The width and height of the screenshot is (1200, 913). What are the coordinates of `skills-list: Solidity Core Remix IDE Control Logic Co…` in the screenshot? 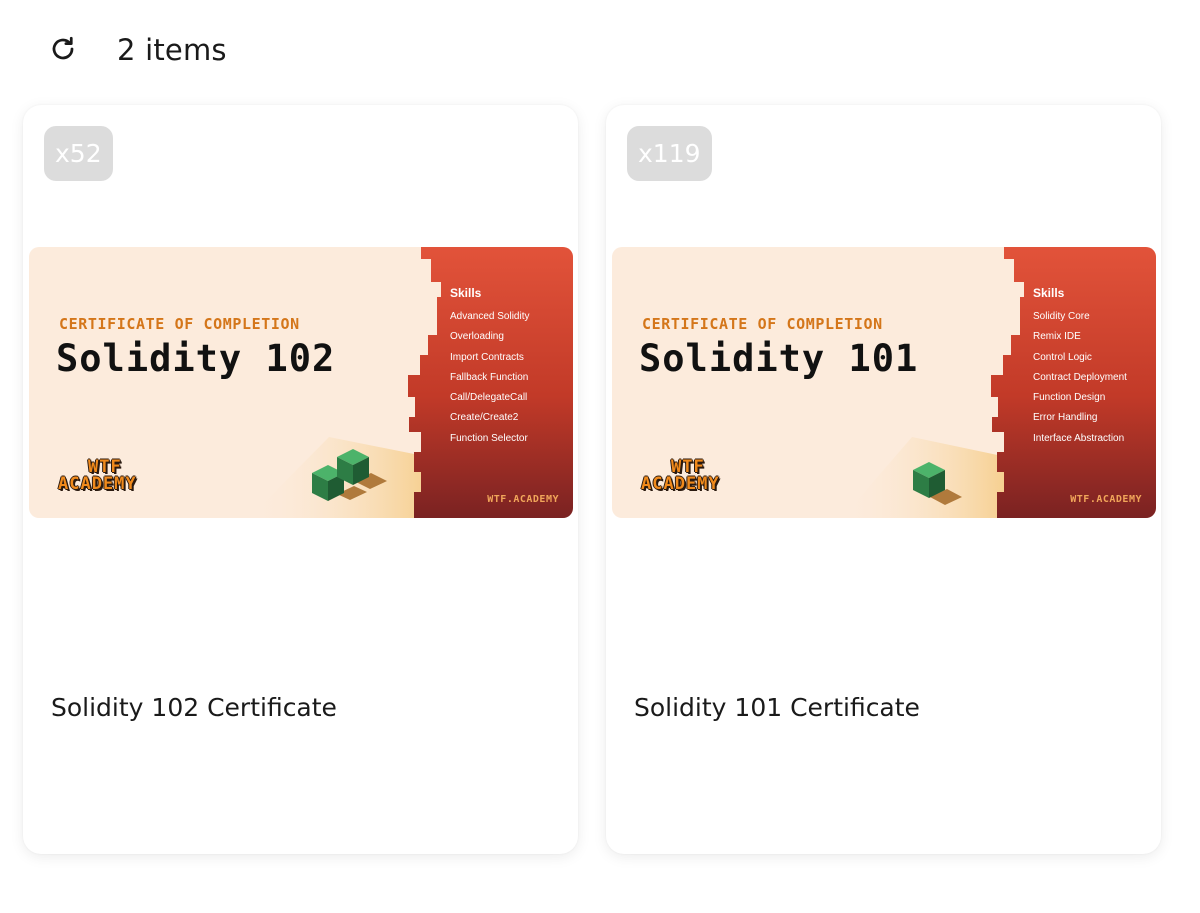 It's located at (1080, 381).